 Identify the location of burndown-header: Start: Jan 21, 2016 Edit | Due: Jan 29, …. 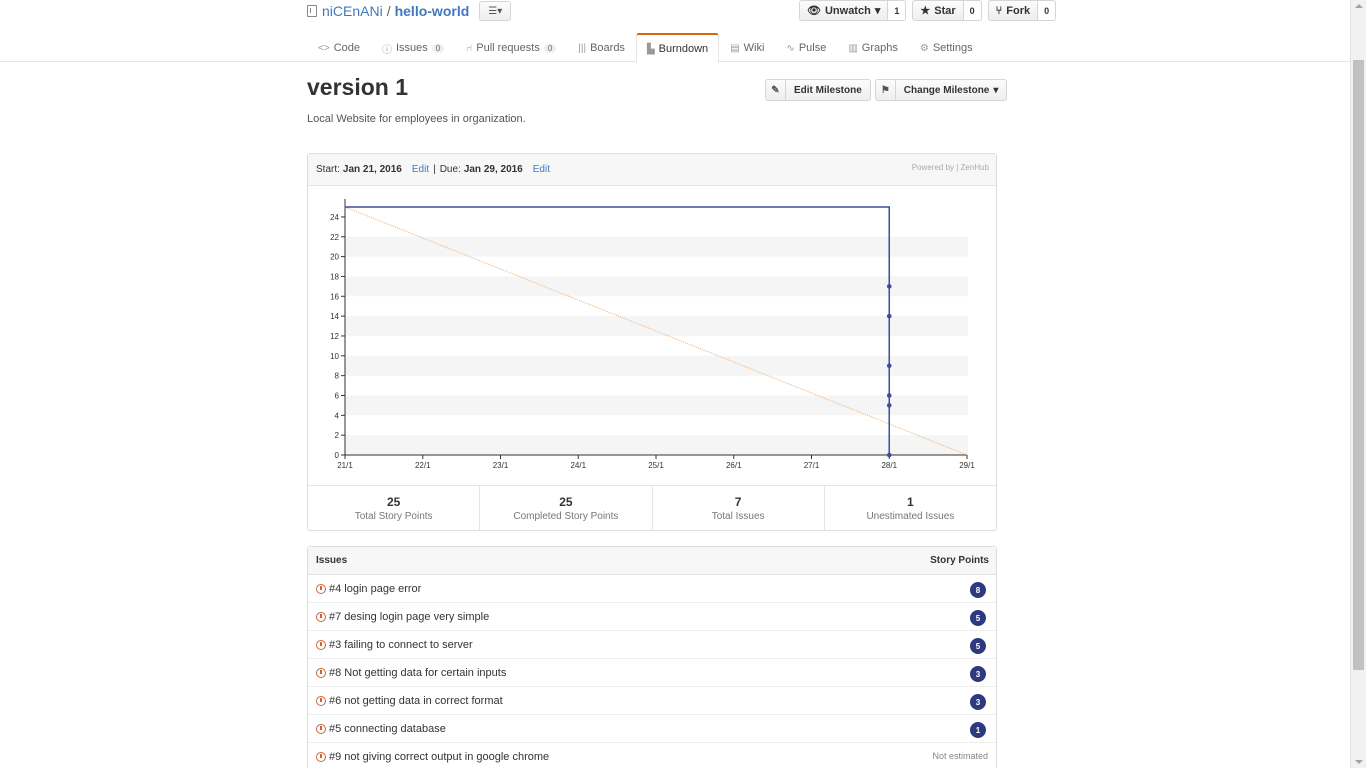
(652, 170).